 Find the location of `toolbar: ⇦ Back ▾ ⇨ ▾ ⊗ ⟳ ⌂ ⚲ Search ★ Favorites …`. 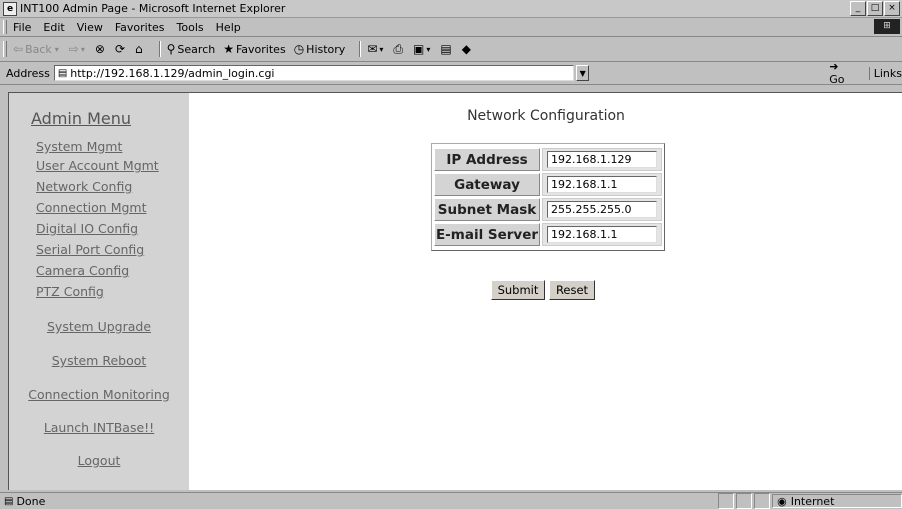

toolbar: ⇦ Back ▾ ⇨ ▾ ⊗ ⟳ ⌂ ⚲ Search ★ Favorites … is located at coordinates (451, 49).